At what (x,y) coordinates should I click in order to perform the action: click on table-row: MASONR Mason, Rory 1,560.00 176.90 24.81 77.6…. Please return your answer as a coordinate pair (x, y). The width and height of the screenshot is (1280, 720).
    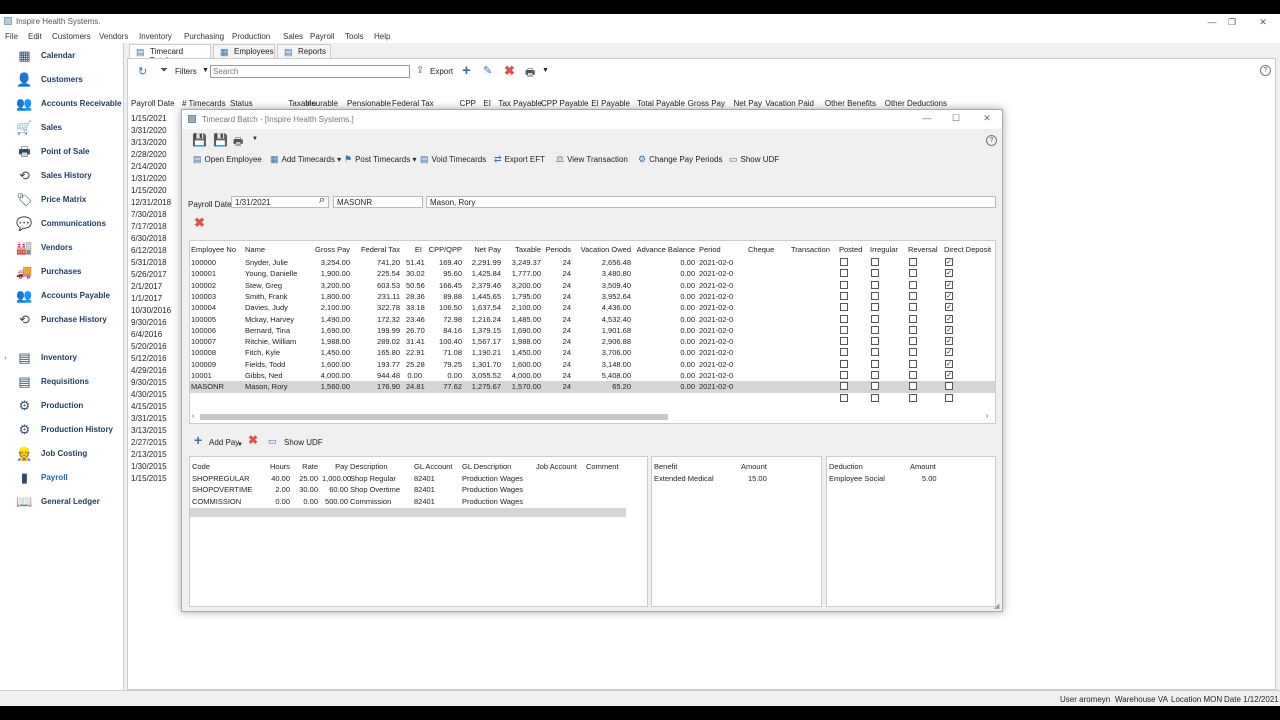
    Looking at the image, I should click on (592, 387).